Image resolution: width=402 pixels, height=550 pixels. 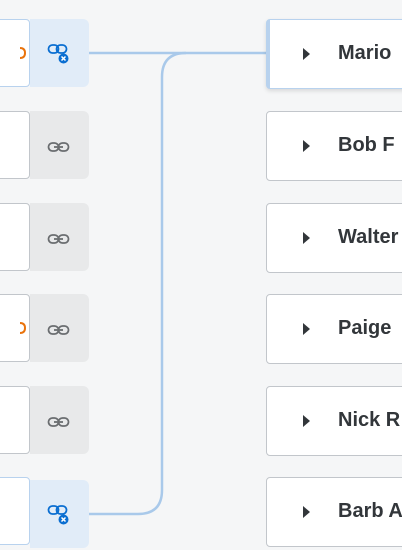 I want to click on tree-row-label: Nick R, so click(x=369, y=420).